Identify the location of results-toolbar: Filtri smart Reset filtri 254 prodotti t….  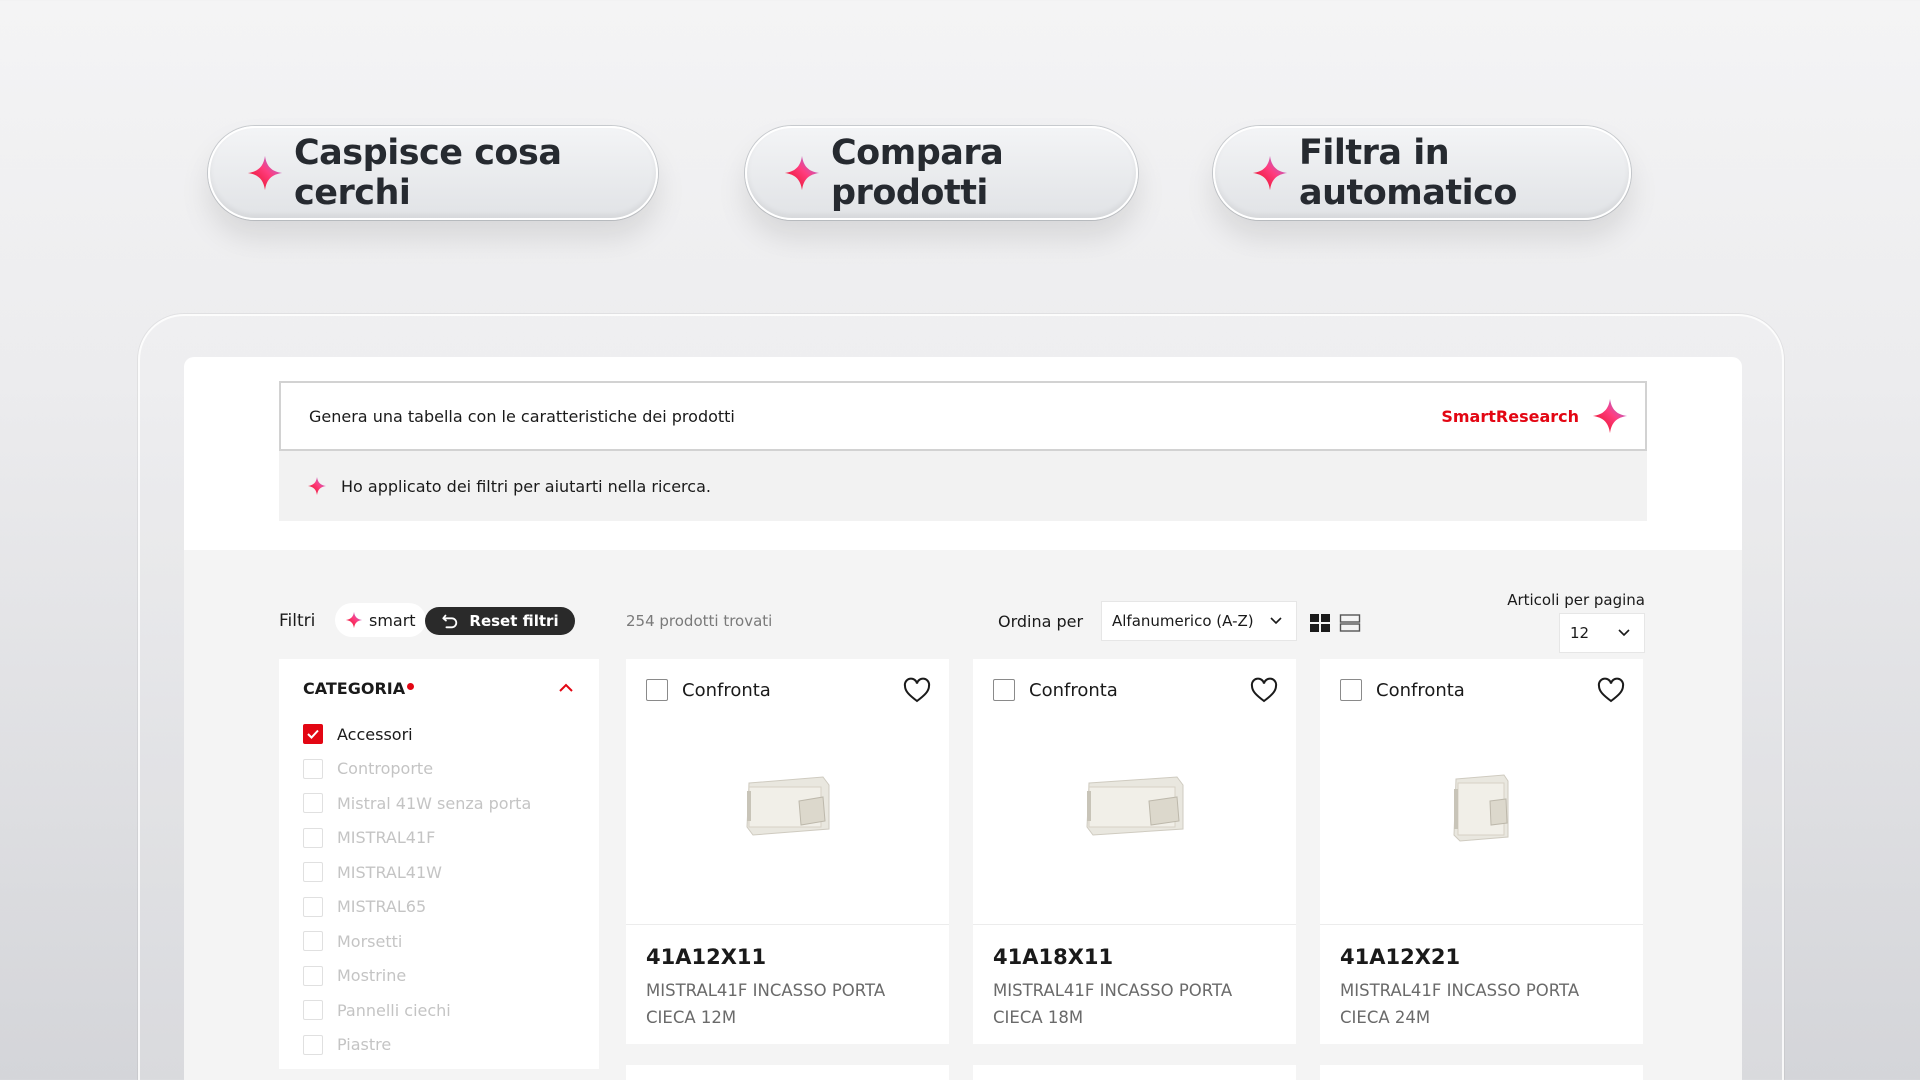
(963, 615).